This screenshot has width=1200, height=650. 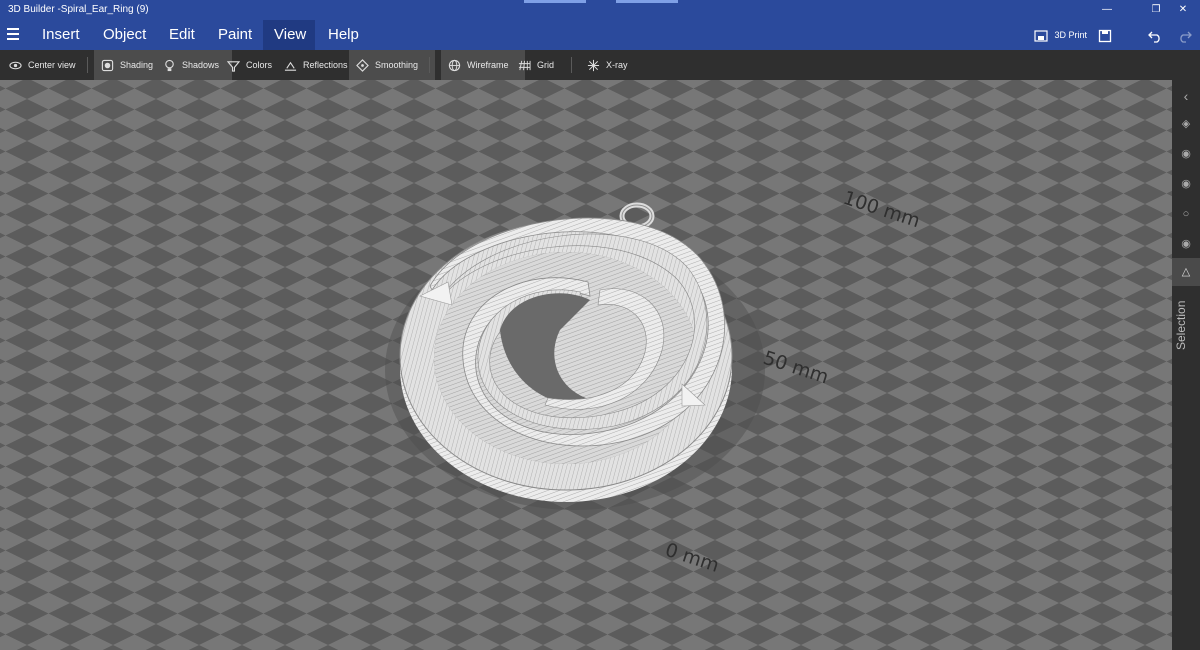 What do you see at coordinates (169, 65) in the screenshot?
I see `lightbulb-icon` at bounding box center [169, 65].